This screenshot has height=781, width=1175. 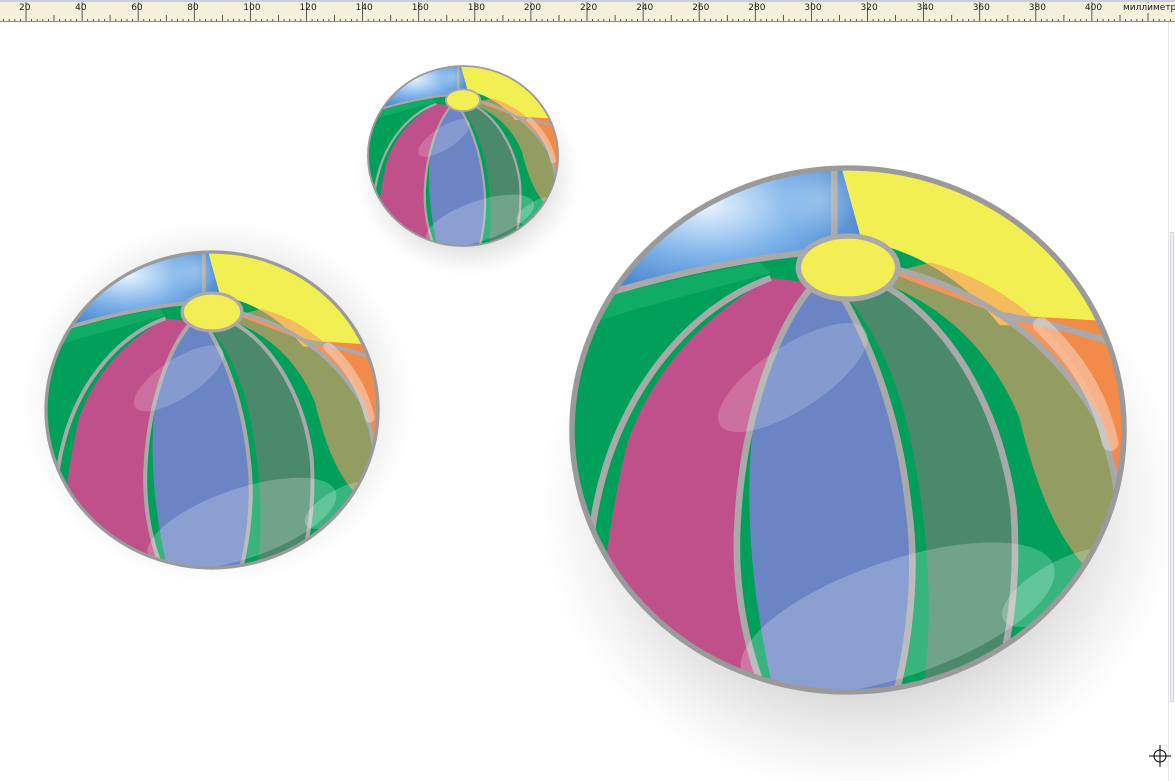 What do you see at coordinates (1148, 8) in the screenshot?
I see `ruler-units-label: миллиметр` at bounding box center [1148, 8].